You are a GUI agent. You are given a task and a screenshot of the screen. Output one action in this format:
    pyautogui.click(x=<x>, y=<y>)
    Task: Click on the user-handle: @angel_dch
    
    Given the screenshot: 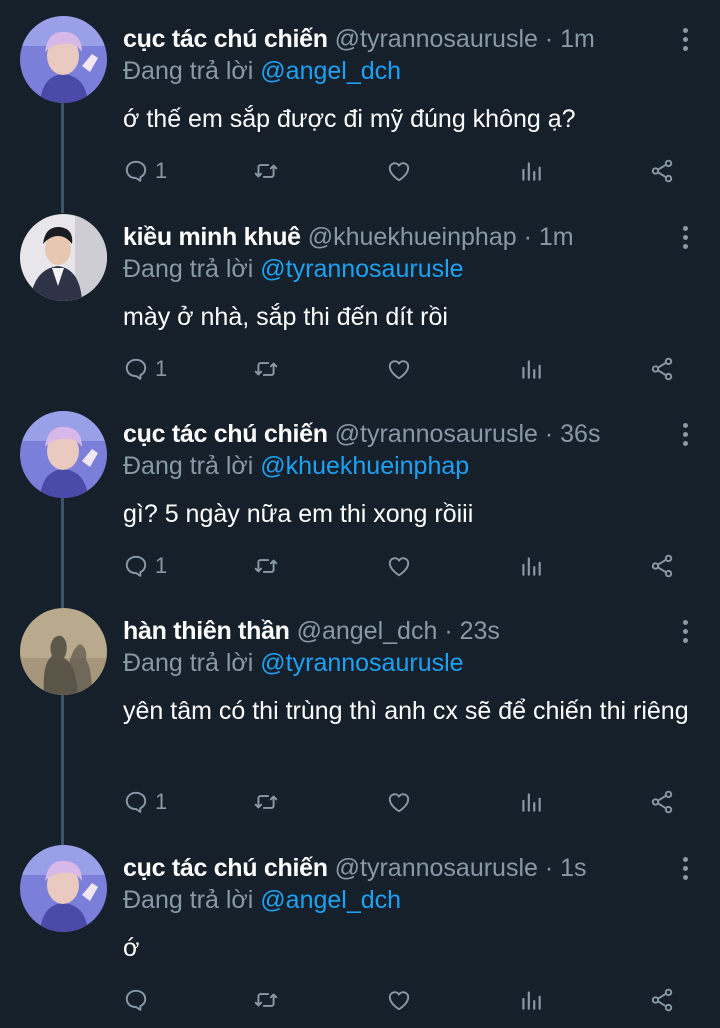 What is the action you would take?
    pyautogui.click(x=367, y=631)
    